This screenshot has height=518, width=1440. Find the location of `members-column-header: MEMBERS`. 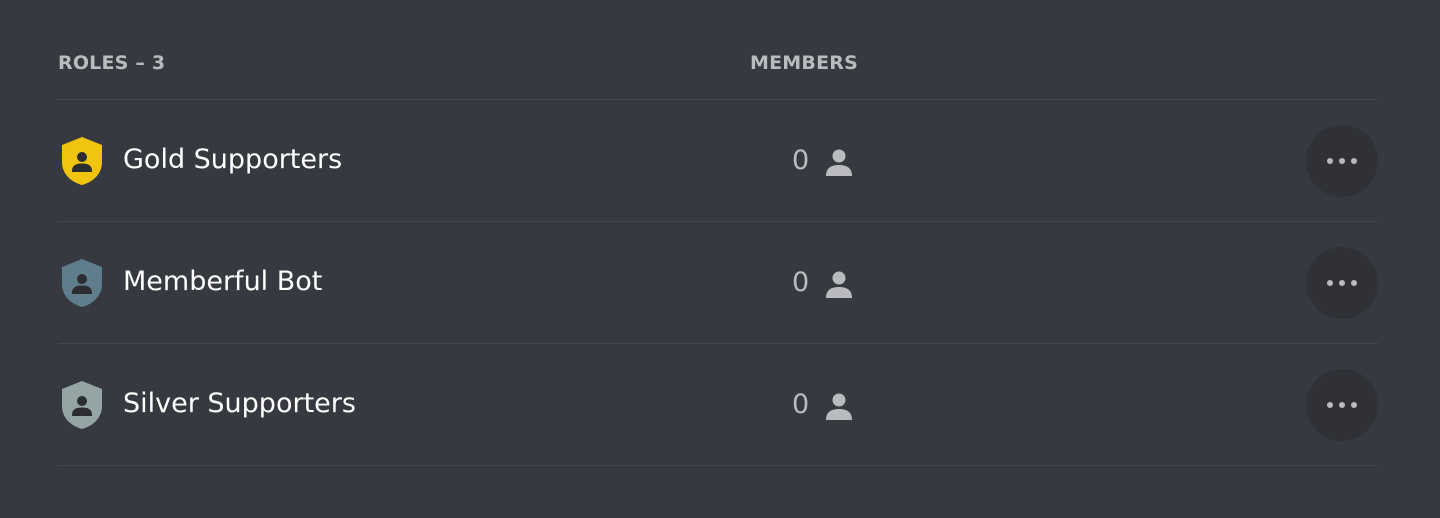

members-column-header: MEMBERS is located at coordinates (804, 63).